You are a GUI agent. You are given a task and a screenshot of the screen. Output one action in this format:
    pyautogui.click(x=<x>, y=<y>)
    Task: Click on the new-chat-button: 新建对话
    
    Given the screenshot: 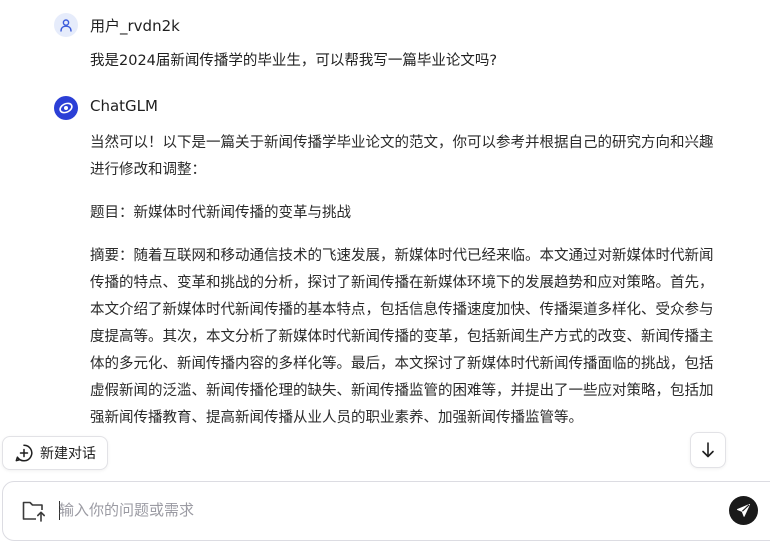 What is the action you would take?
    pyautogui.click(x=55, y=453)
    